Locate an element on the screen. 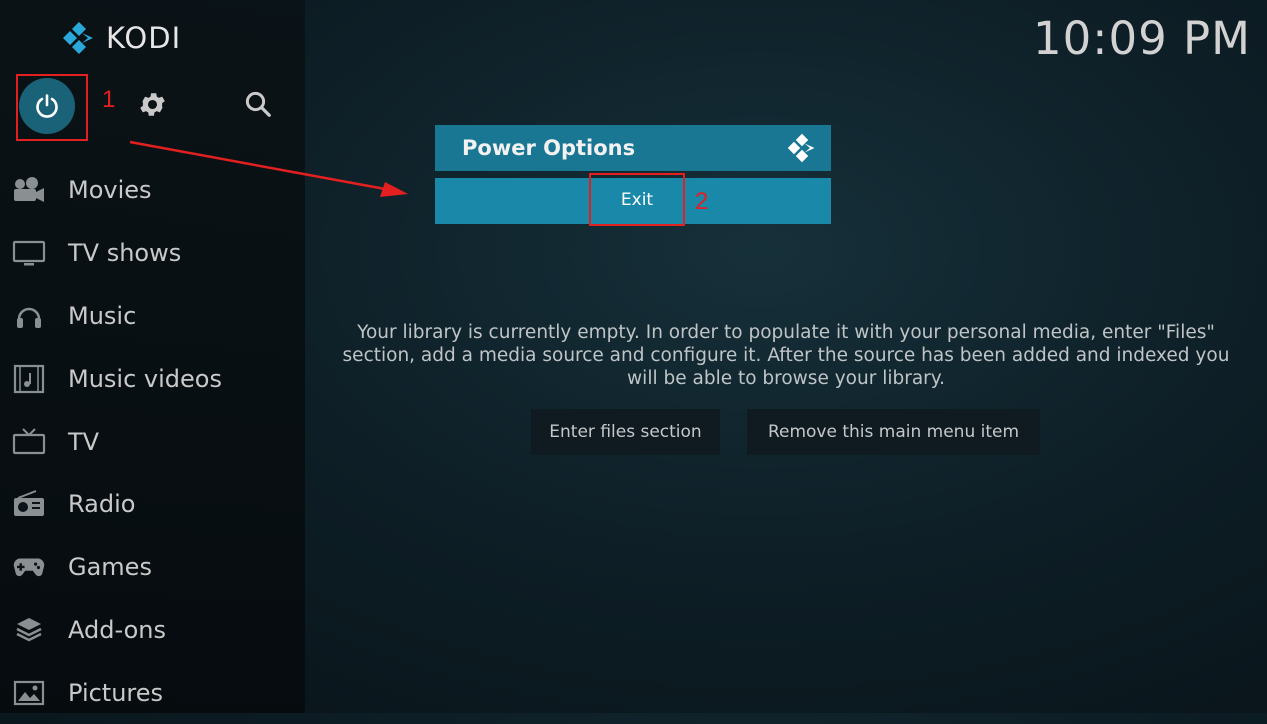 The width and height of the screenshot is (1267, 724). highlight-box-exit is located at coordinates (637, 199).